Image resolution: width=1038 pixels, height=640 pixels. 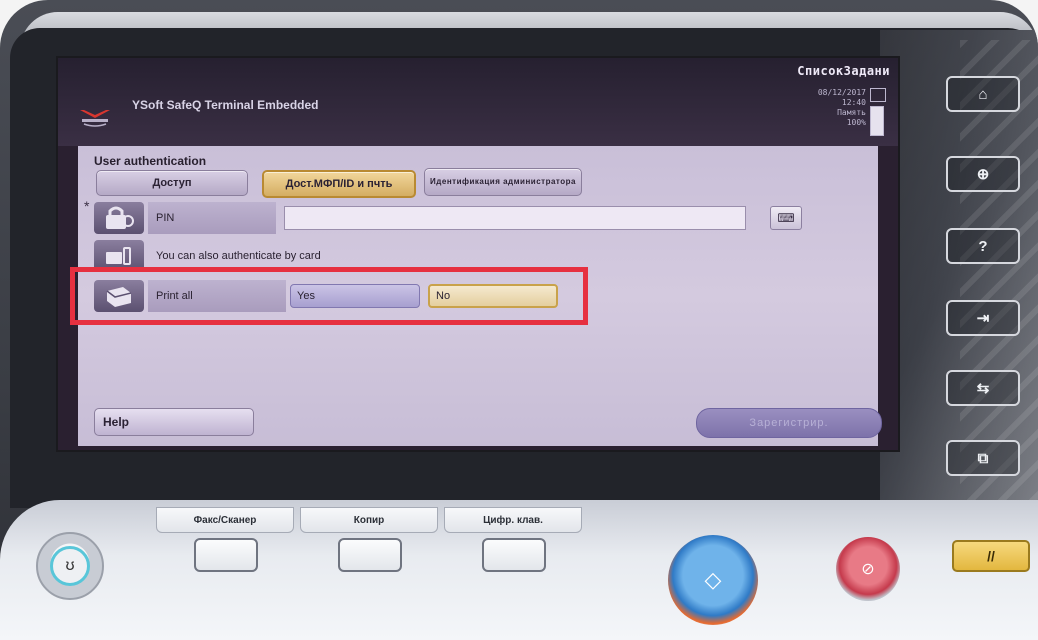 I want to click on stop-icon: ⊘, so click(x=868, y=569).